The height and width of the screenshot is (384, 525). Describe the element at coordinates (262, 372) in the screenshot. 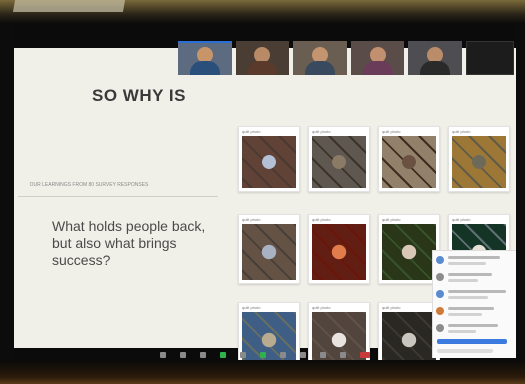

I see `monitor-bezel-bottom` at that location.